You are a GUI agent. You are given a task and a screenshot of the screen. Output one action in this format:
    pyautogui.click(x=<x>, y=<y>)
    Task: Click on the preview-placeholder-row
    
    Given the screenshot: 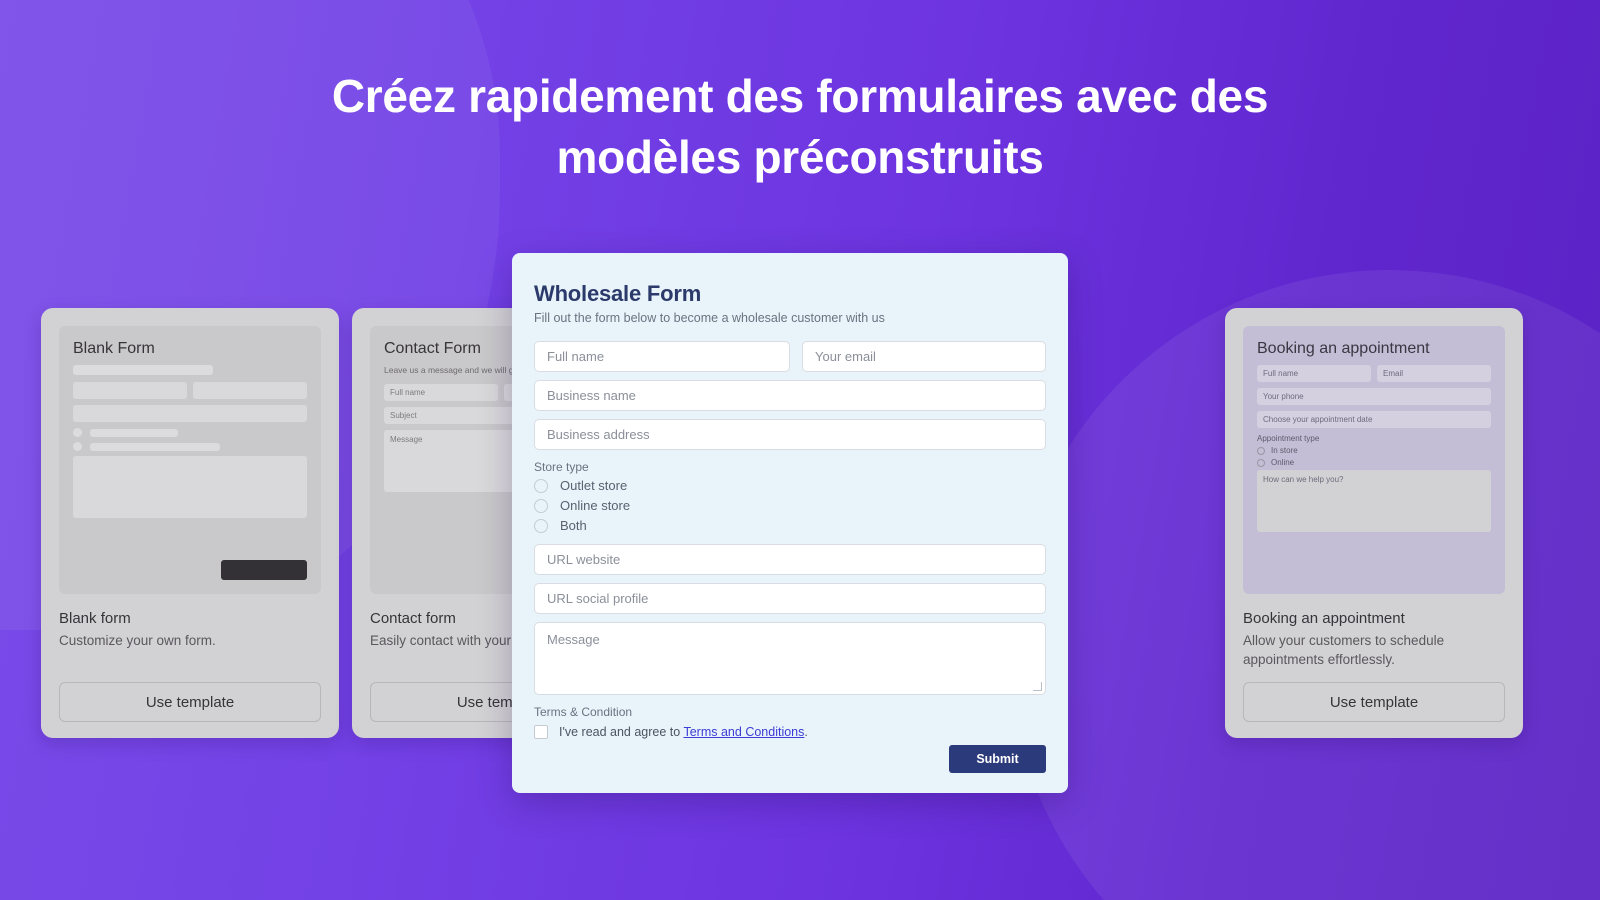 What is the action you would take?
    pyautogui.click(x=190, y=393)
    